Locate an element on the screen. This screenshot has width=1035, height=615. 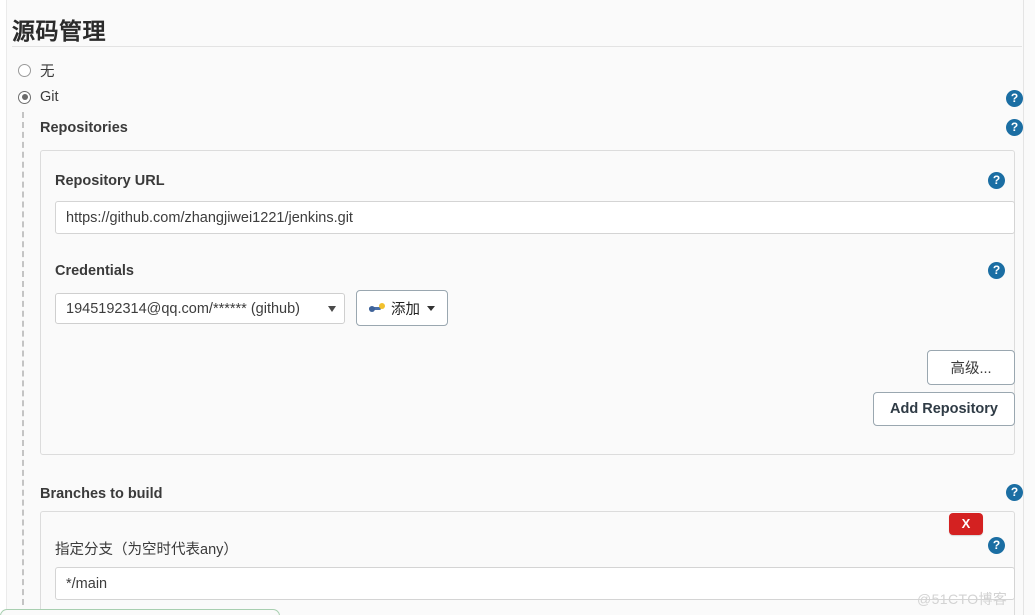
help-icon-repository-url: ? is located at coordinates (996, 180).